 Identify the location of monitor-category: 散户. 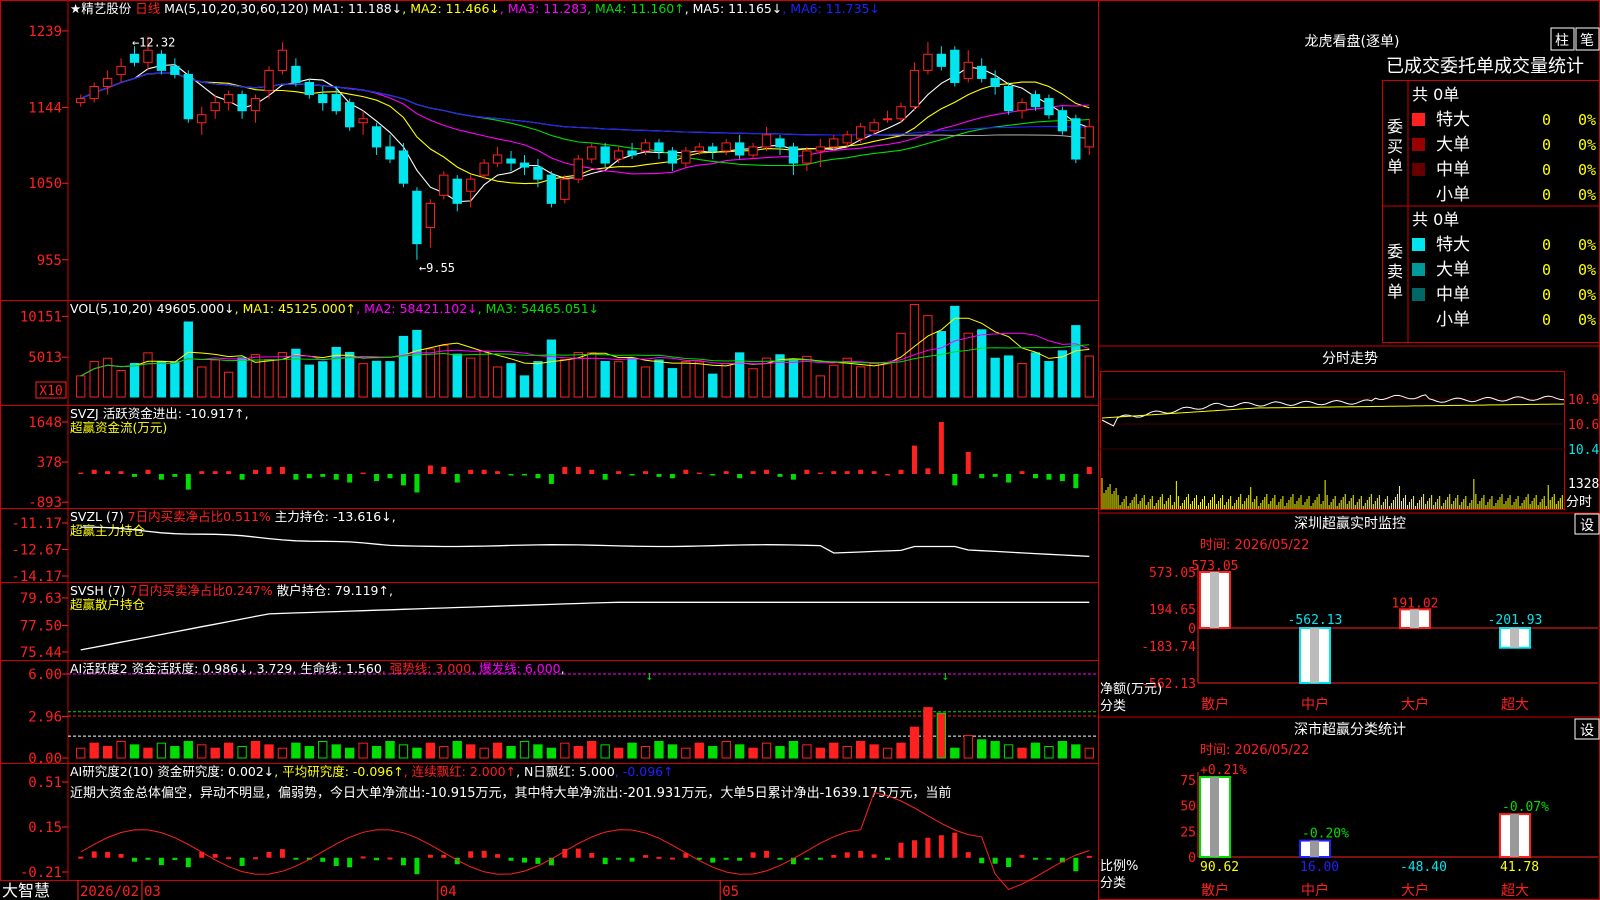
(1215, 704).